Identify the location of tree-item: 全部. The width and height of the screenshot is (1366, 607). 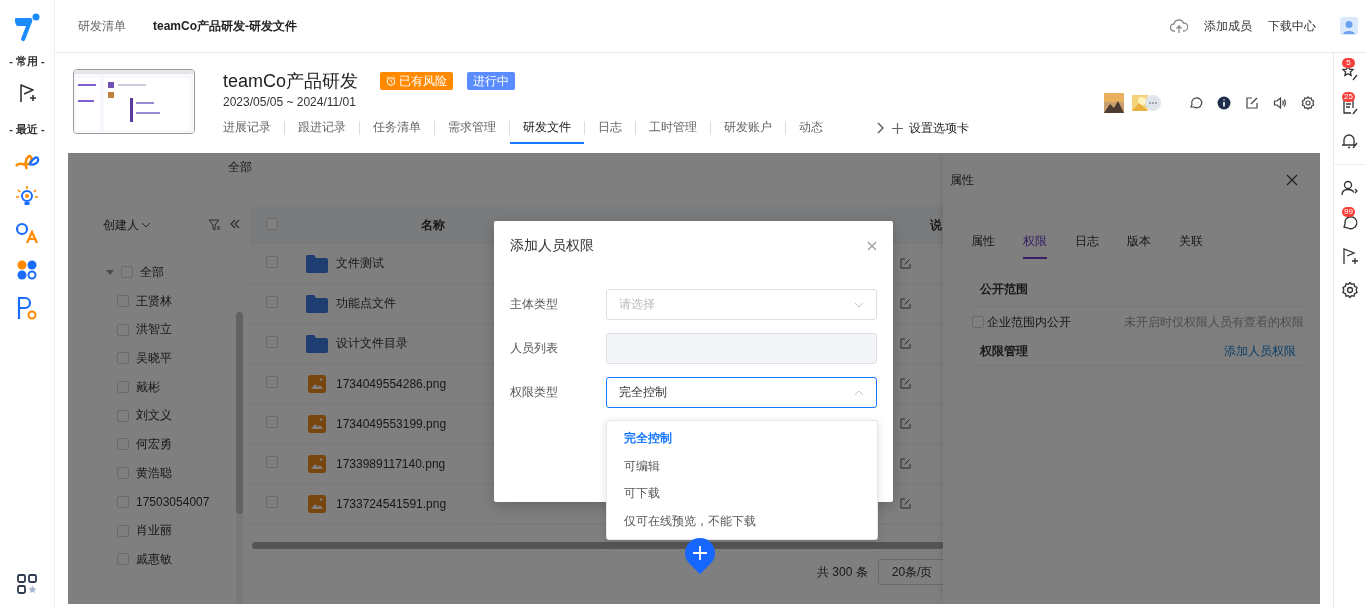
(152, 272).